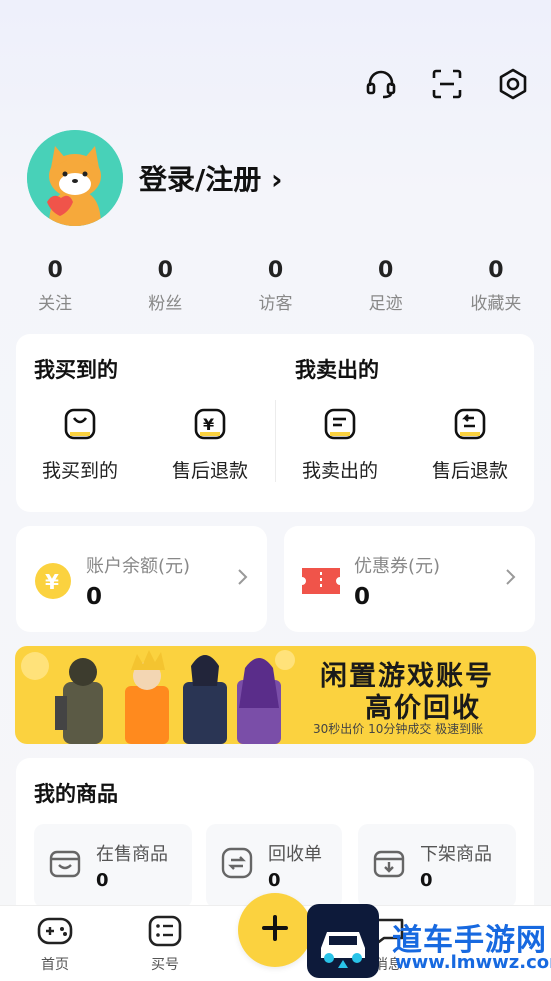 This screenshot has width=551, height=981. Describe the element at coordinates (295, 854) in the screenshot. I see `goods-label: 回收单` at that location.